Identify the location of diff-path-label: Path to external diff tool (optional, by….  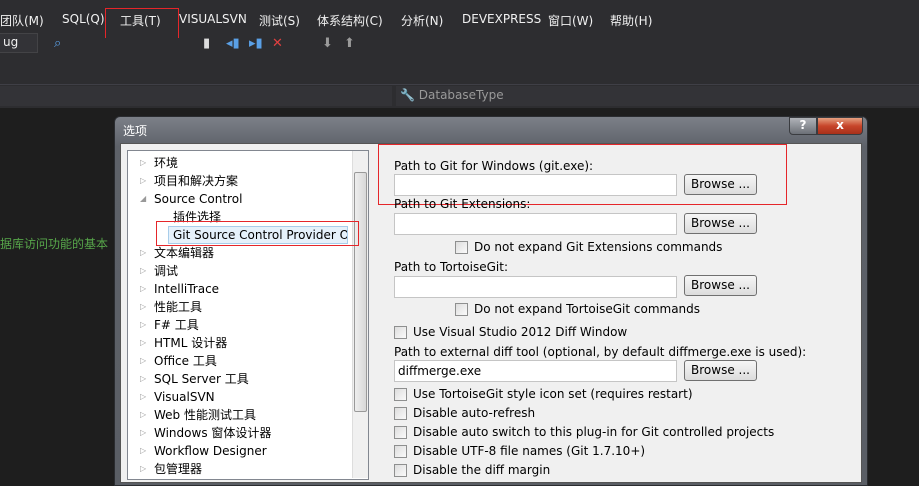
(600, 352).